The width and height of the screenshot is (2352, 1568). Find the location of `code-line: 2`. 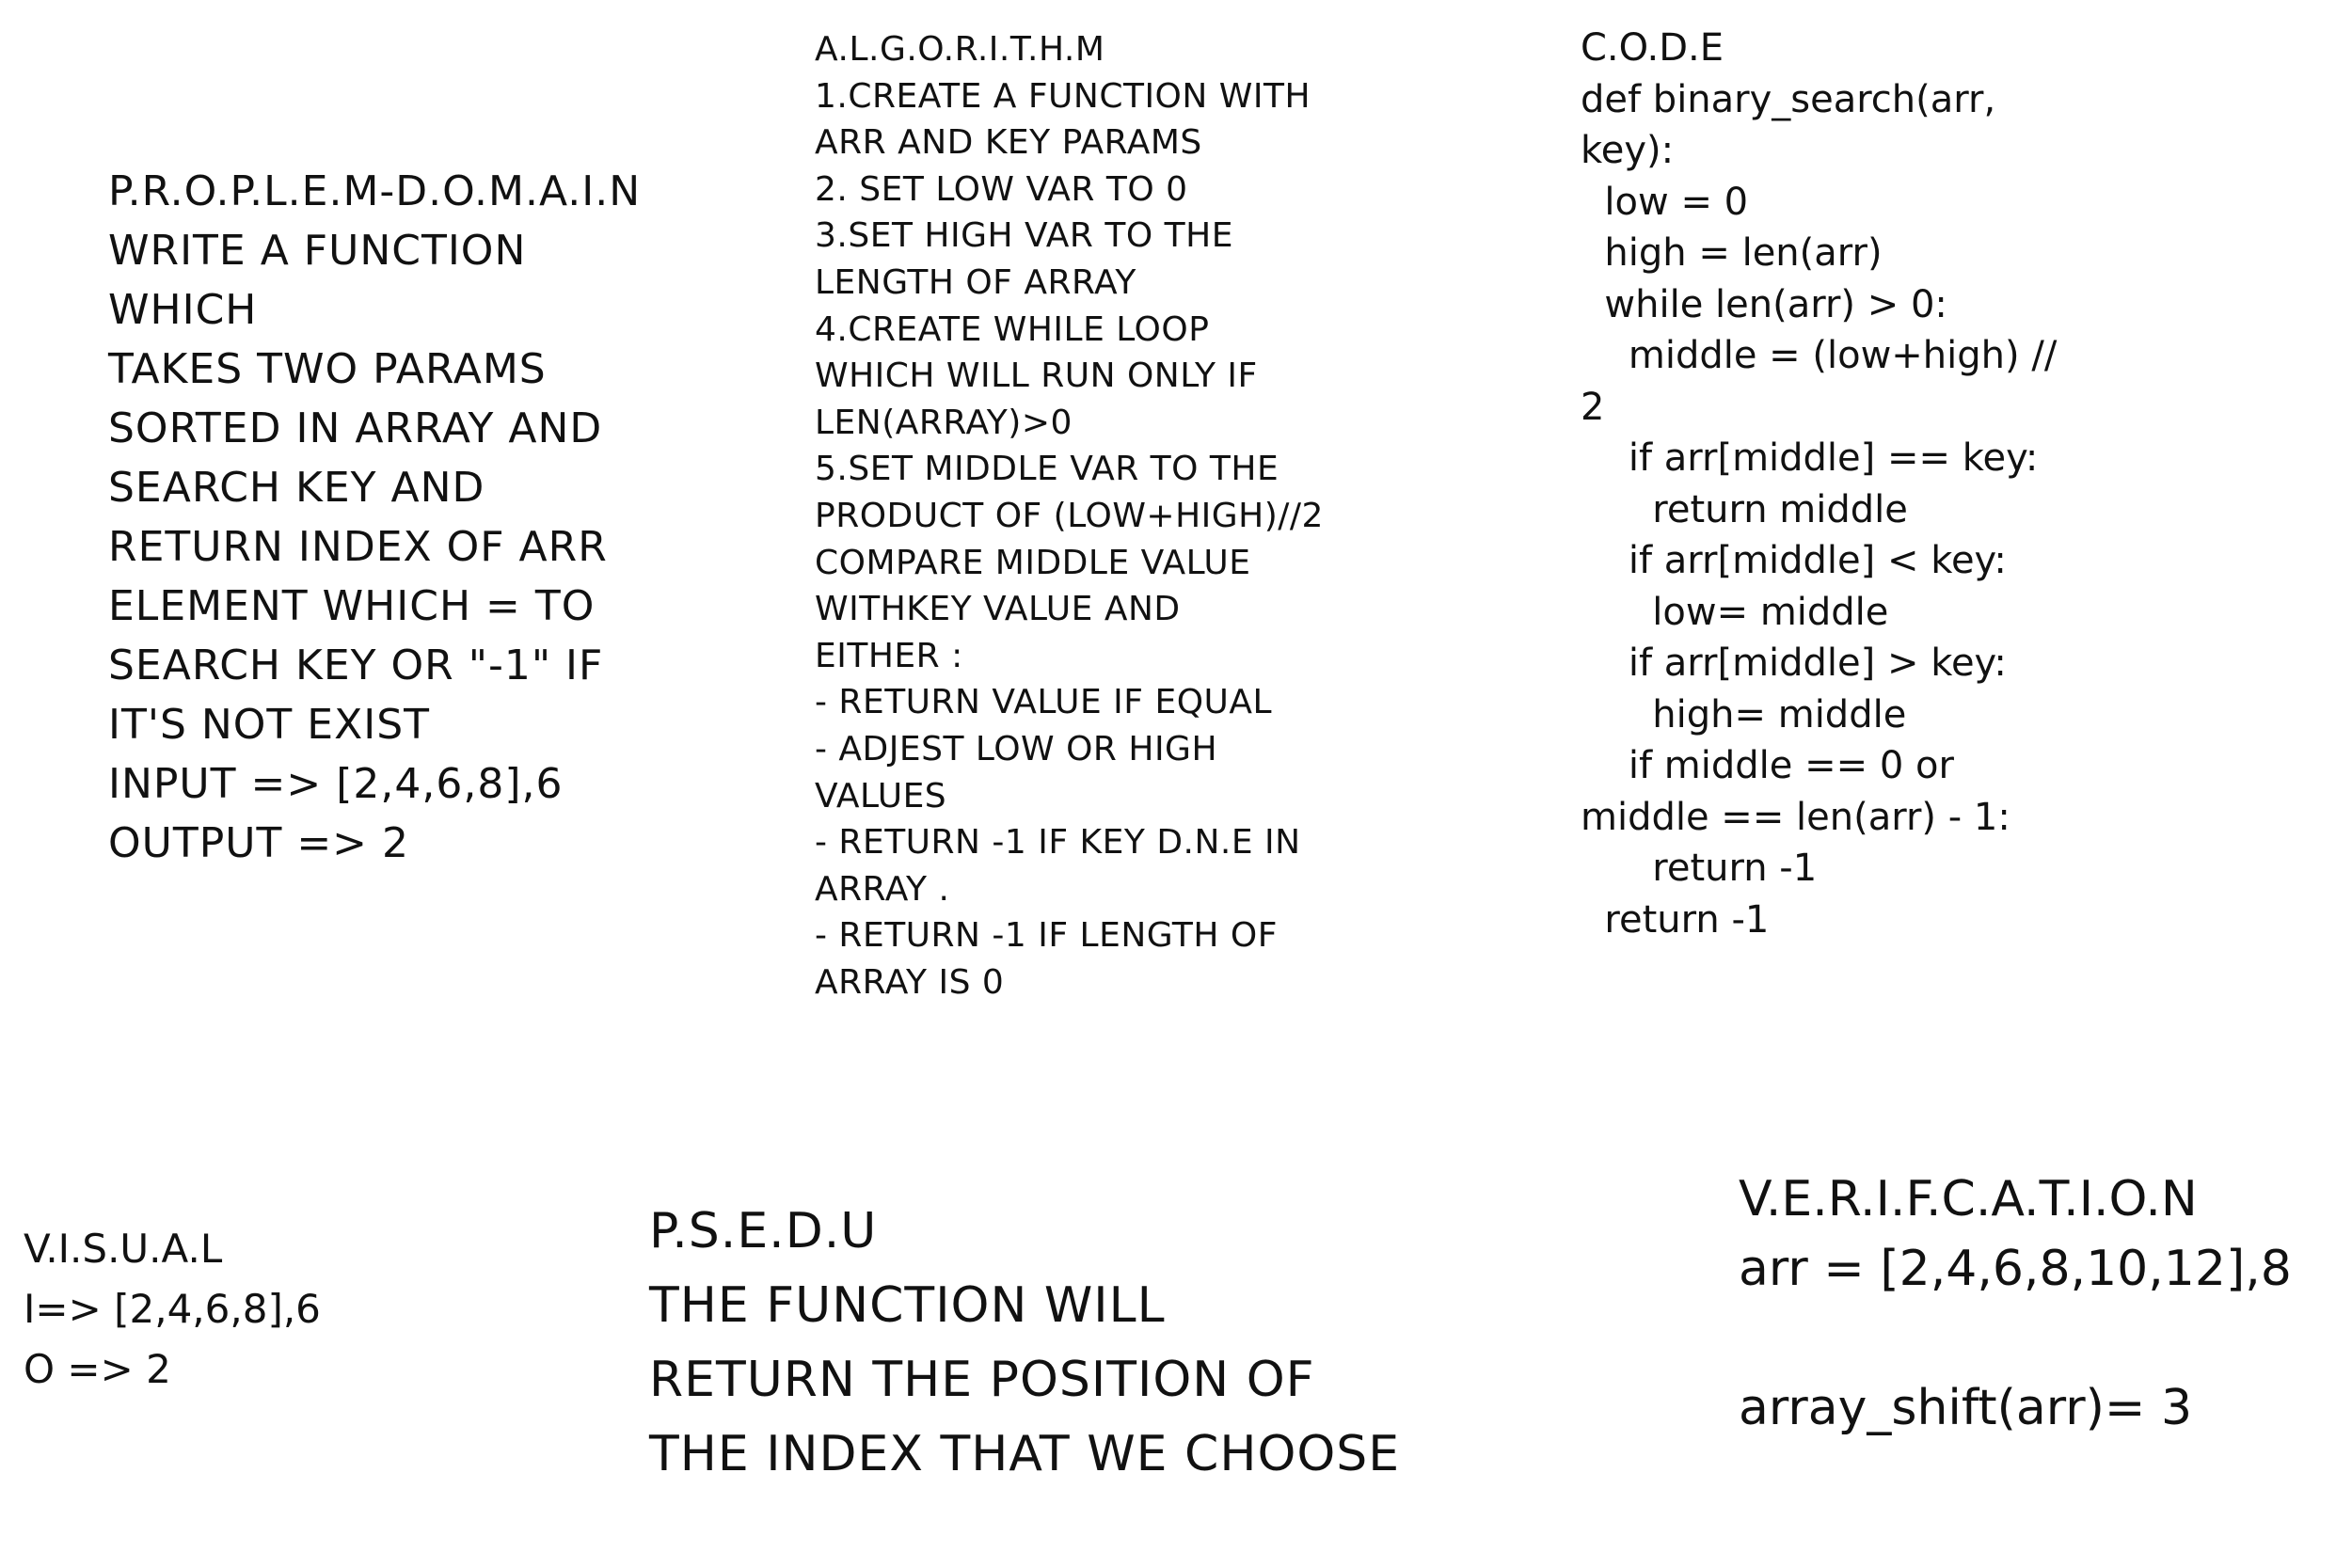

code-line: 2 is located at coordinates (1593, 407).